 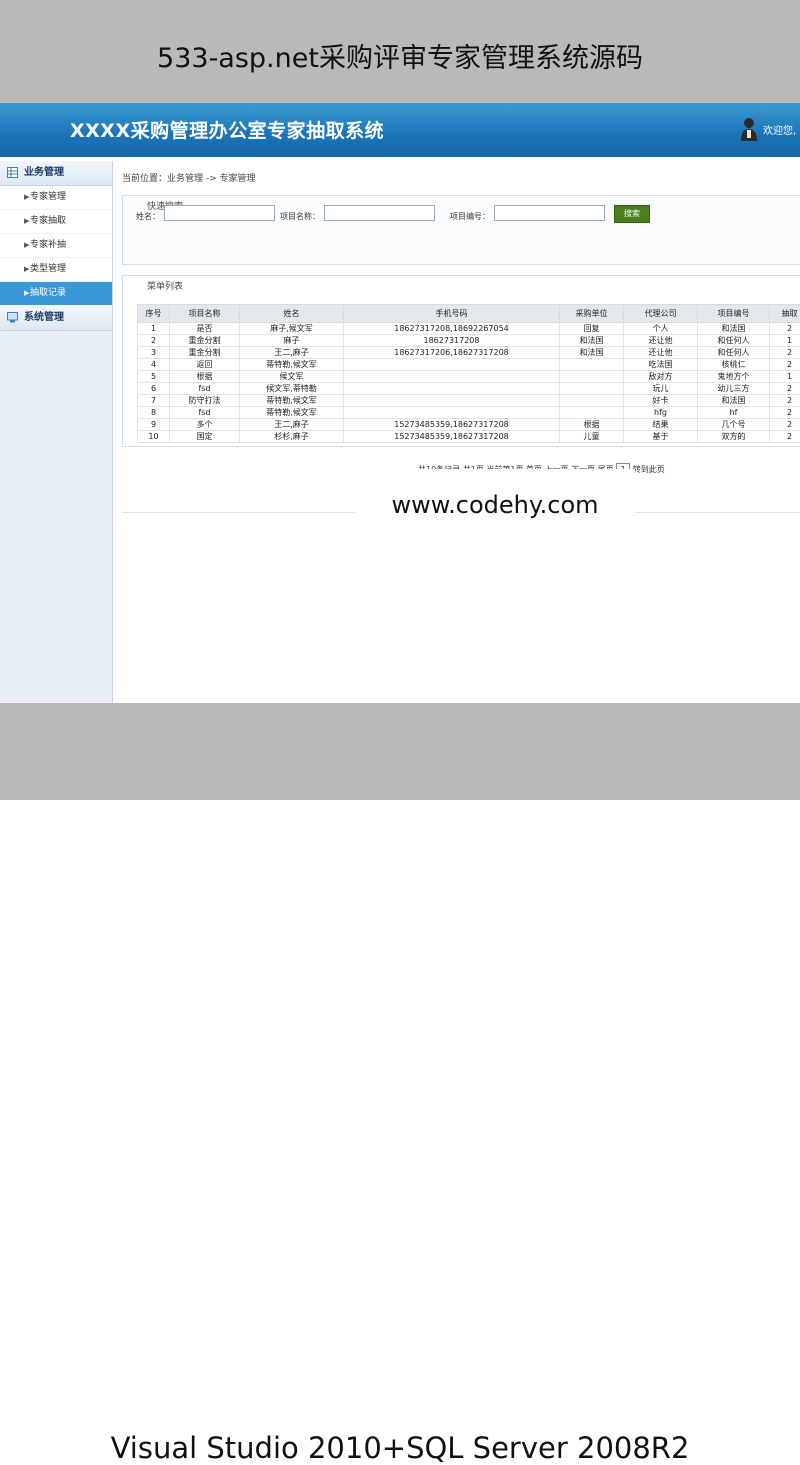 I want to click on column-header: 抽取, so click(x=785, y=314).